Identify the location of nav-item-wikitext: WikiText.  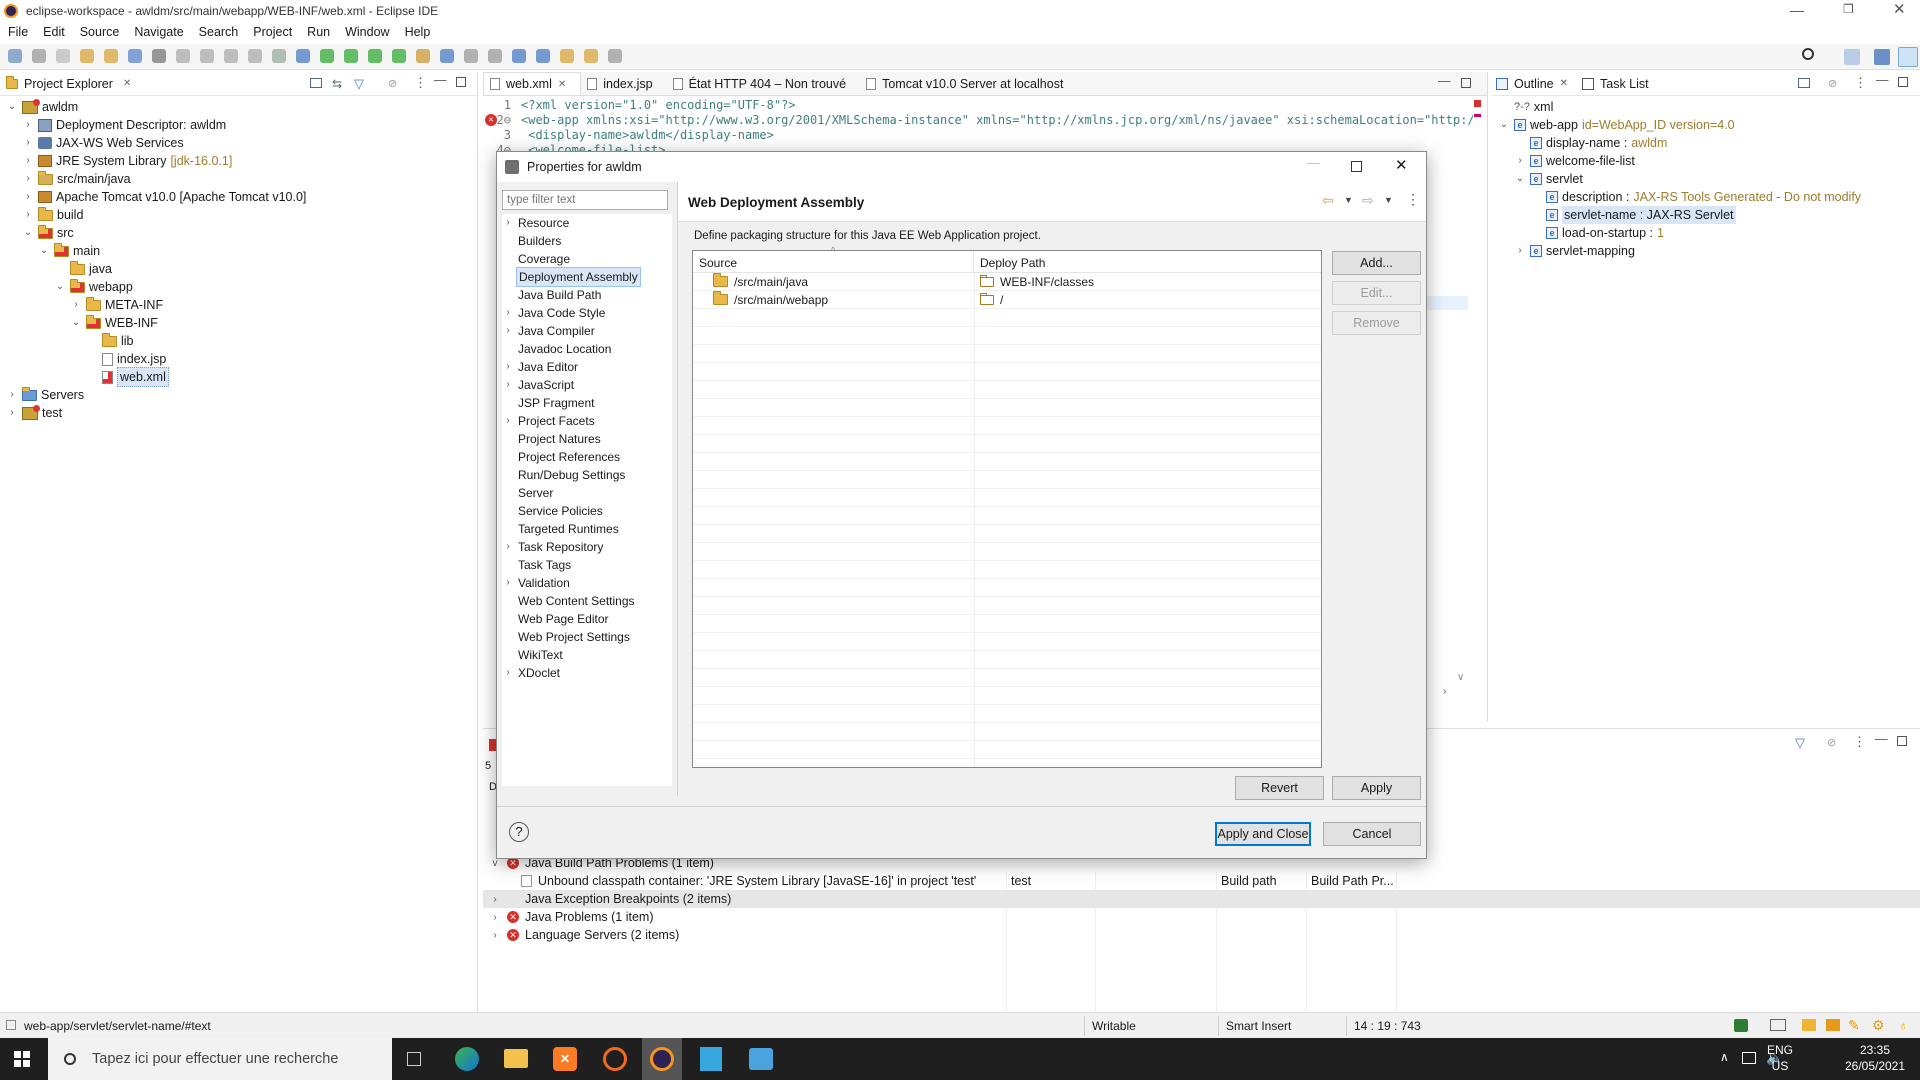
(533, 655).